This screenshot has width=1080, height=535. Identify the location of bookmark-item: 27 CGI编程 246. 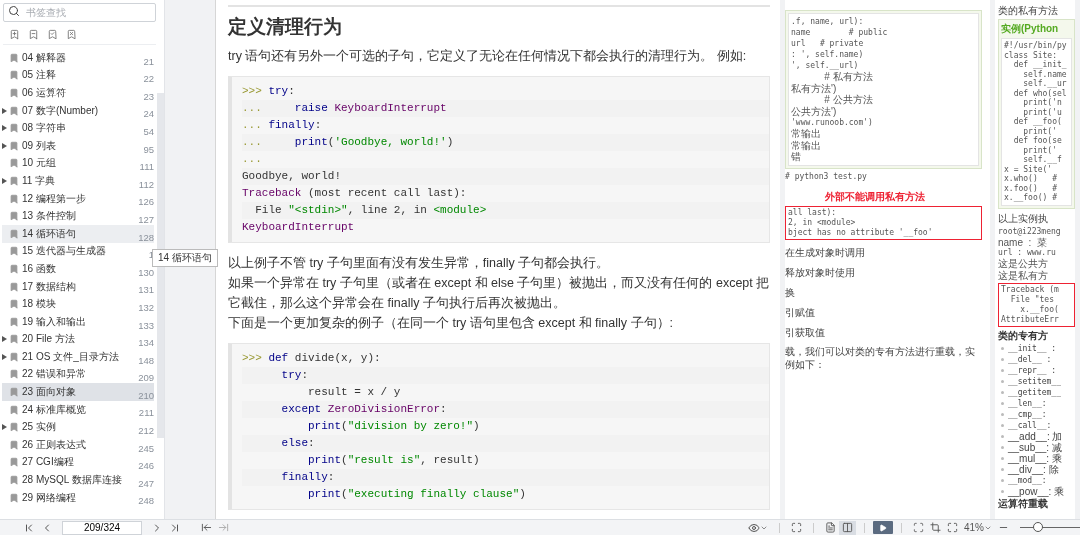
(78, 462).